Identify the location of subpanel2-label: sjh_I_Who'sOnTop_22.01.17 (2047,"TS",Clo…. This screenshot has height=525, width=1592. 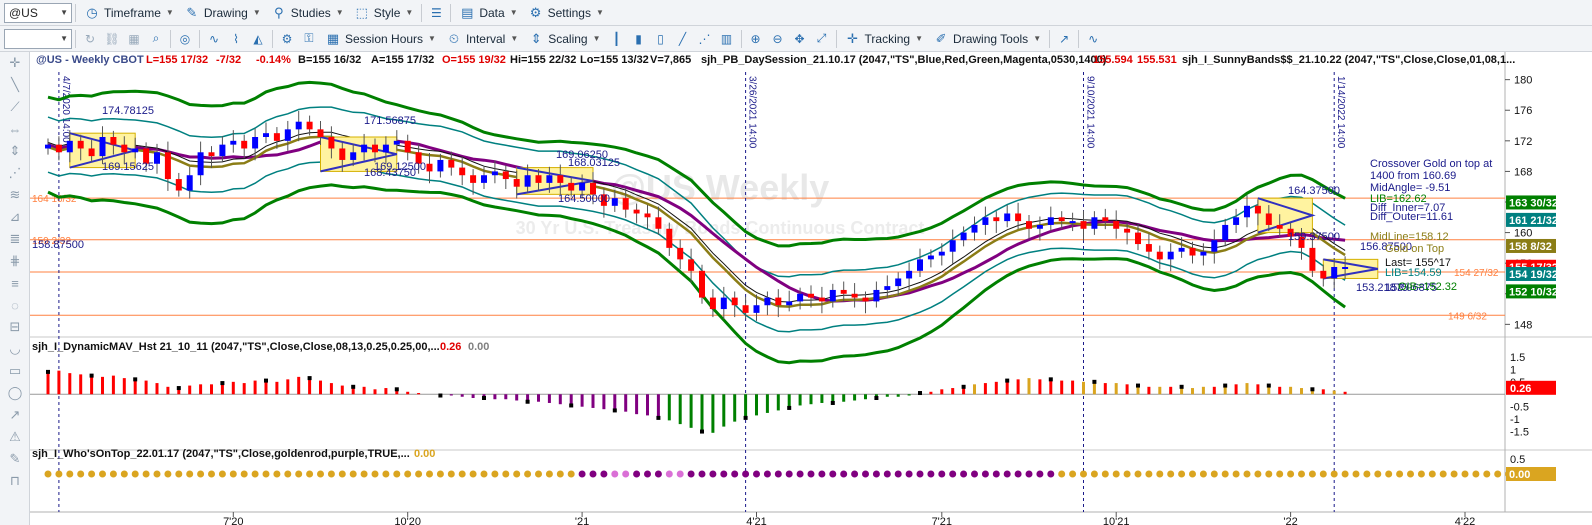
(221, 454).